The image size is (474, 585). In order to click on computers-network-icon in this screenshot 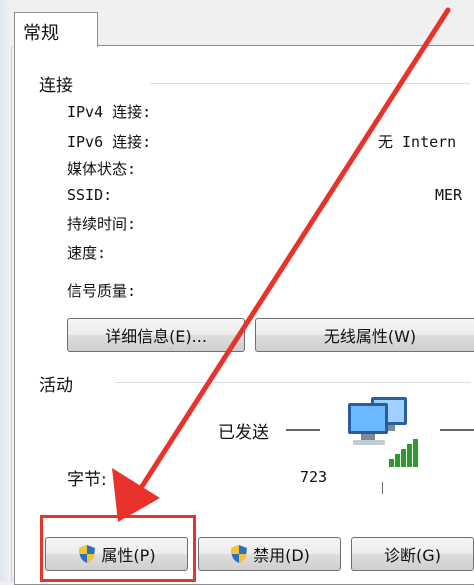, I will do `click(387, 435)`.